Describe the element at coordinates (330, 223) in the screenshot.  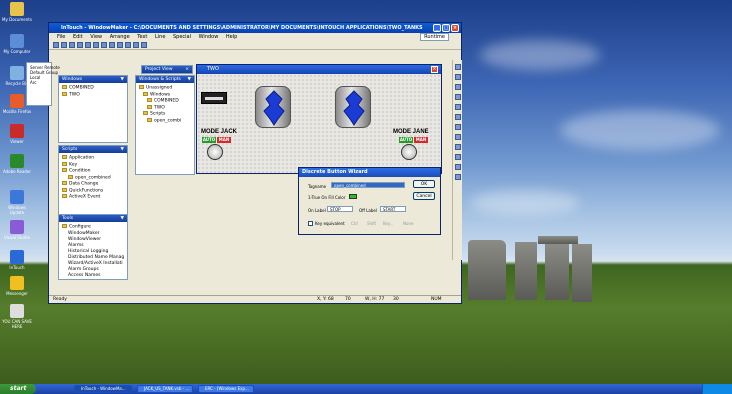
I see `key-equivalent-label: Key equivalent` at that location.